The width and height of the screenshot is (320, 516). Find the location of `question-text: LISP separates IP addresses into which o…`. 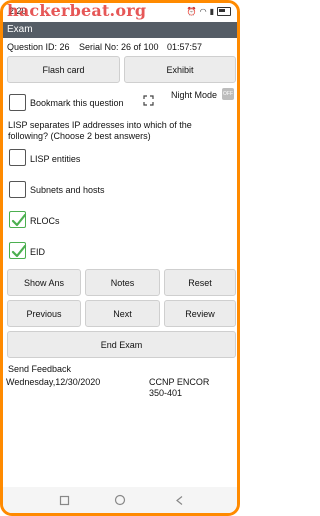

question-text: LISP separates IP addresses into which o… is located at coordinates (100, 130).